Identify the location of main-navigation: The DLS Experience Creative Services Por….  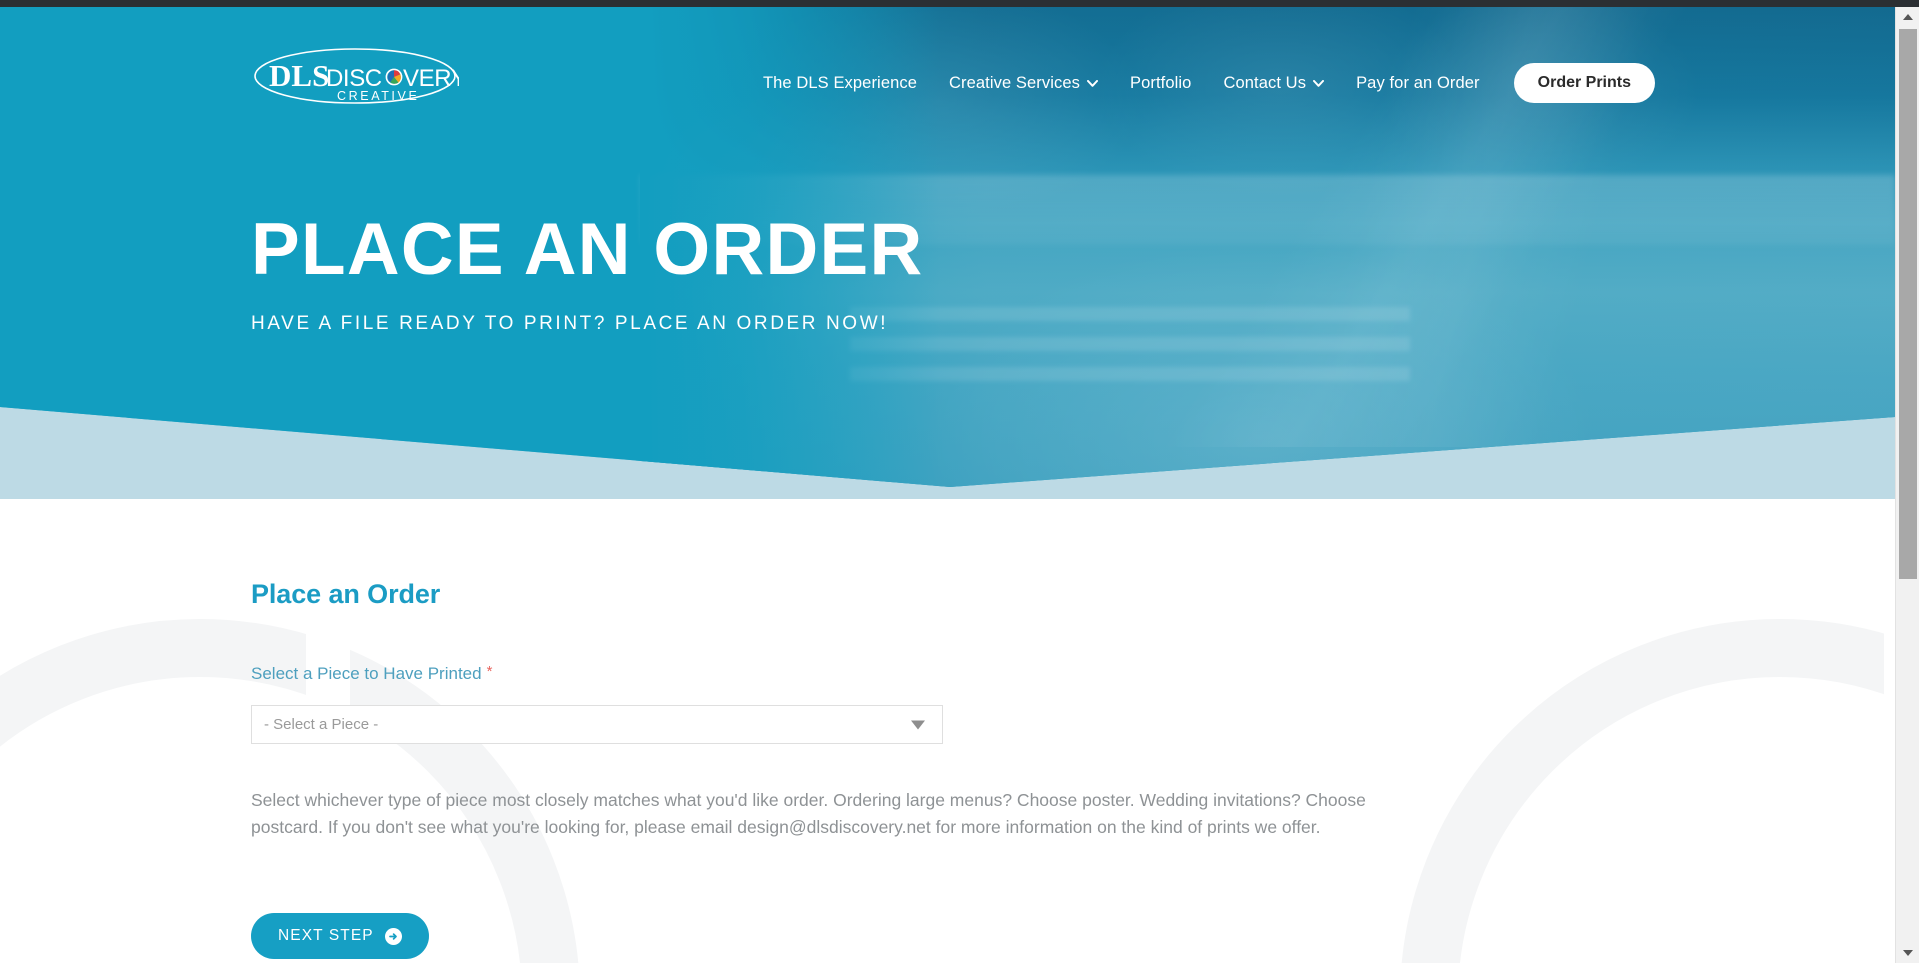
(1201, 83).